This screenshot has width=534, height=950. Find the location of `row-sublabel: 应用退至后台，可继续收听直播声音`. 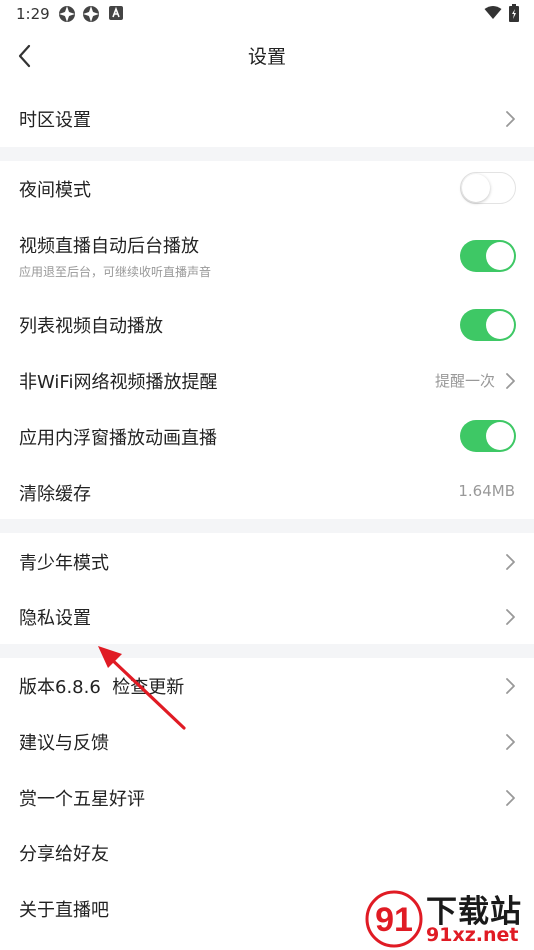

row-sublabel: 应用退至后台，可继续收听直播声音 is located at coordinates (115, 272).